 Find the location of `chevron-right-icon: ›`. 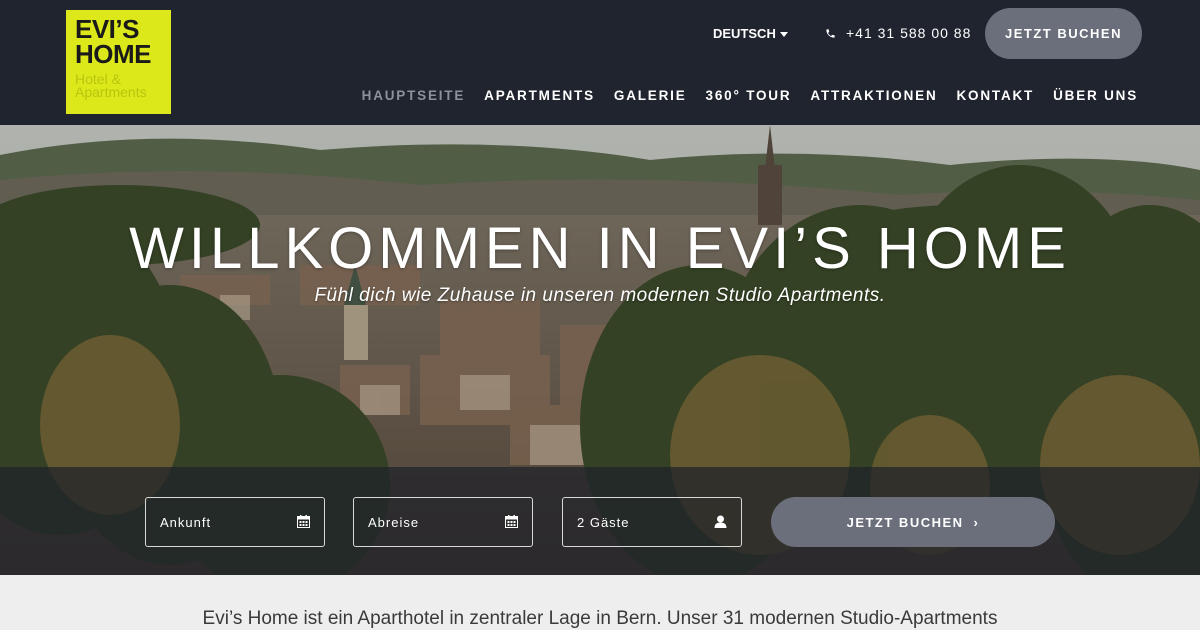

chevron-right-icon: › is located at coordinates (976, 522).